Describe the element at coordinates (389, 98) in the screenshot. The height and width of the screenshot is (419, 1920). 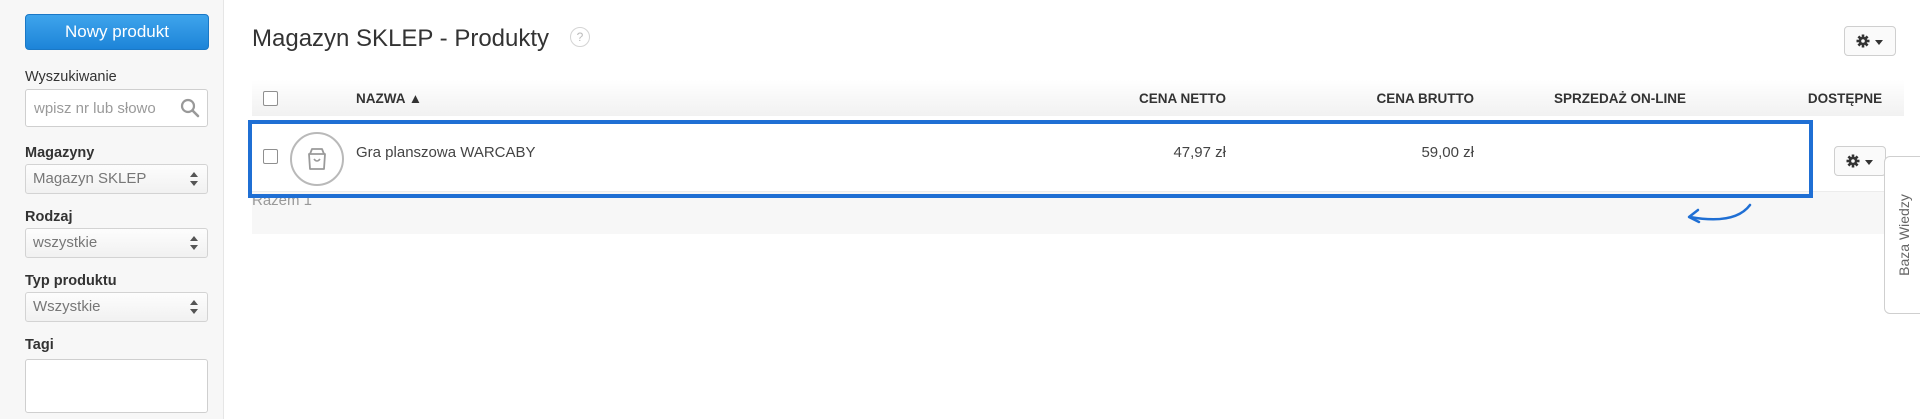
I see `column-header-name: NAZWA ▲` at that location.